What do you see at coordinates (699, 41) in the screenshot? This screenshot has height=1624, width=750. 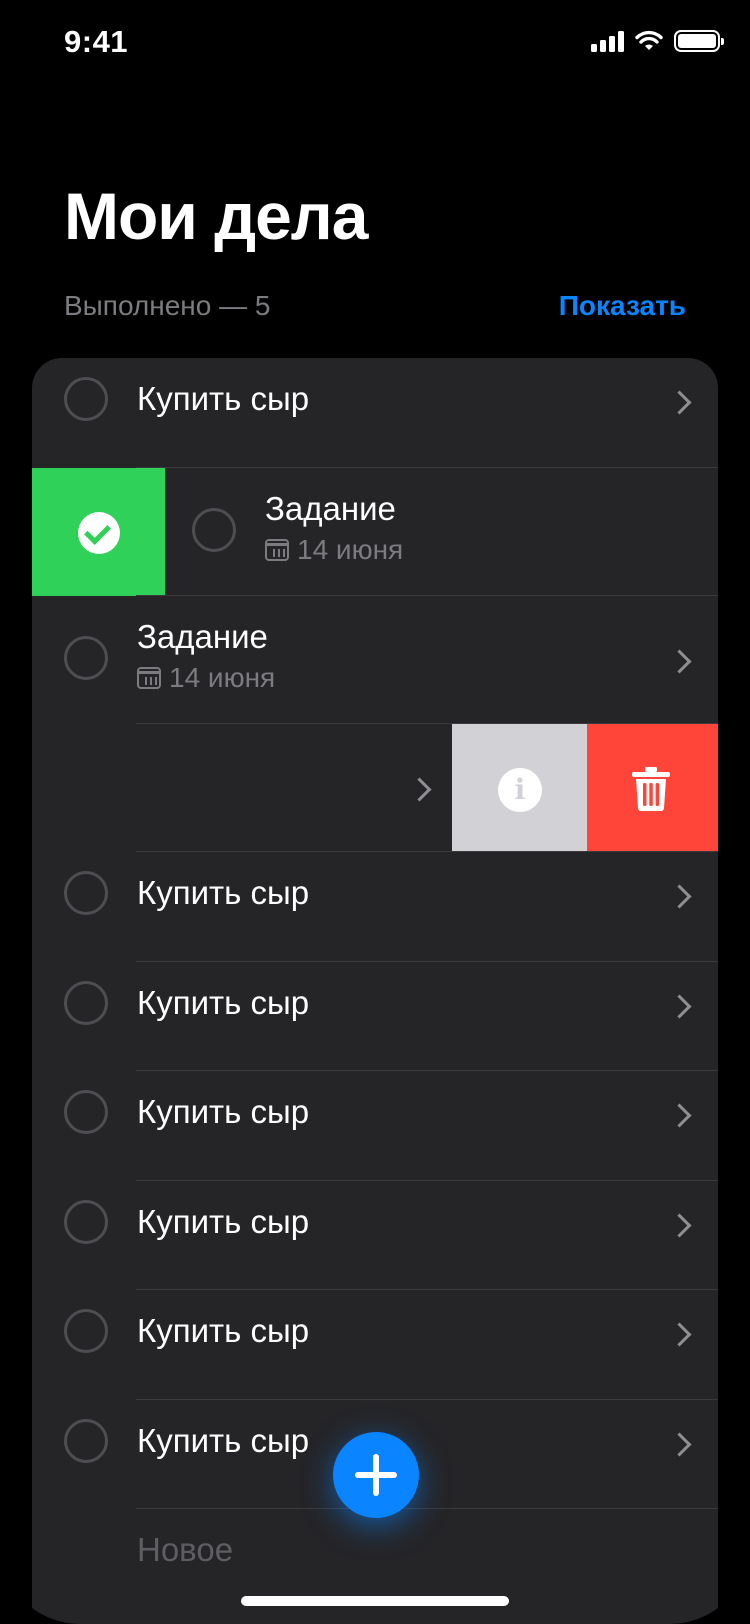 I see `battery-icon` at bounding box center [699, 41].